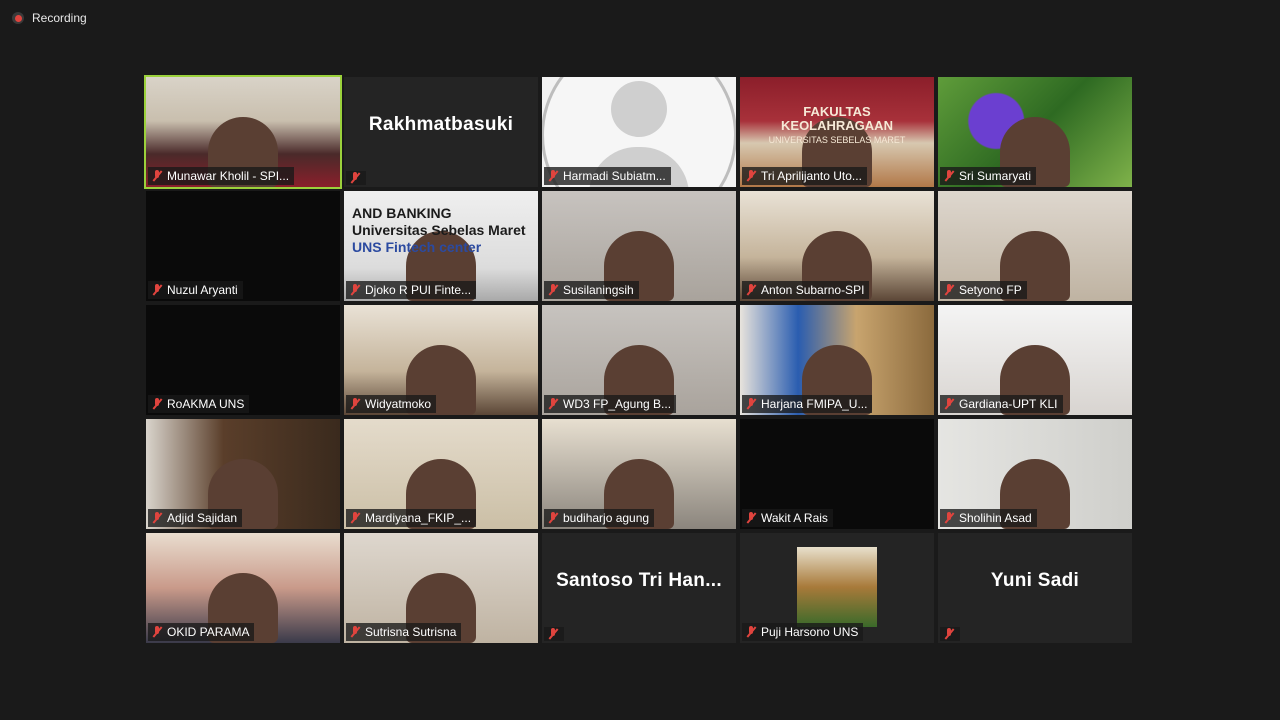  Describe the element at coordinates (837, 588) in the screenshot. I see `participant-tile: Puji Harsono UNS` at that location.